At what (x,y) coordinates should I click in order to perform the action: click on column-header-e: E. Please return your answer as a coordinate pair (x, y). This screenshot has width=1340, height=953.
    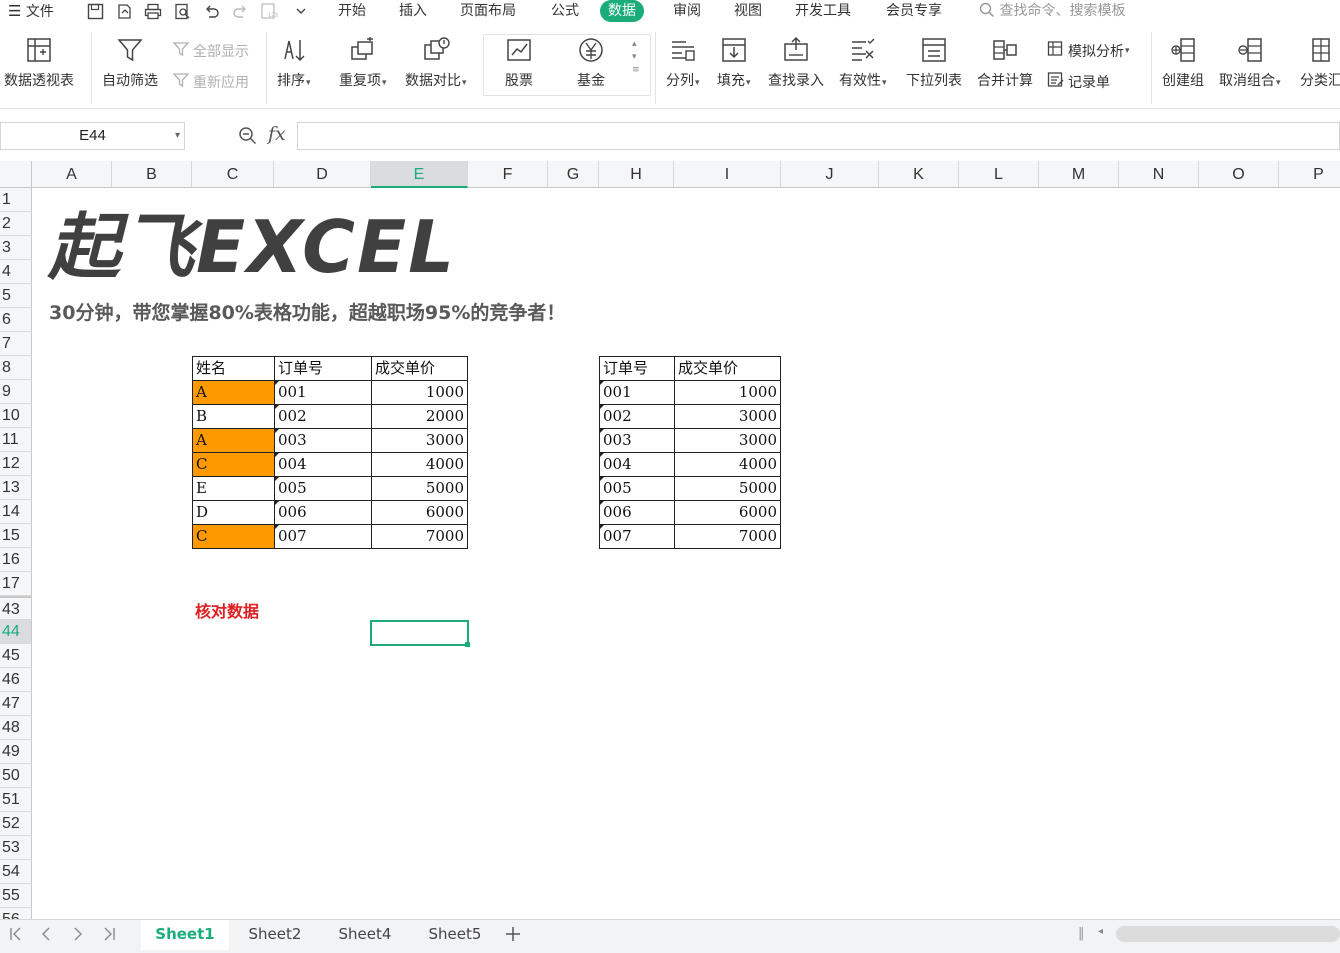
    Looking at the image, I should click on (419, 174).